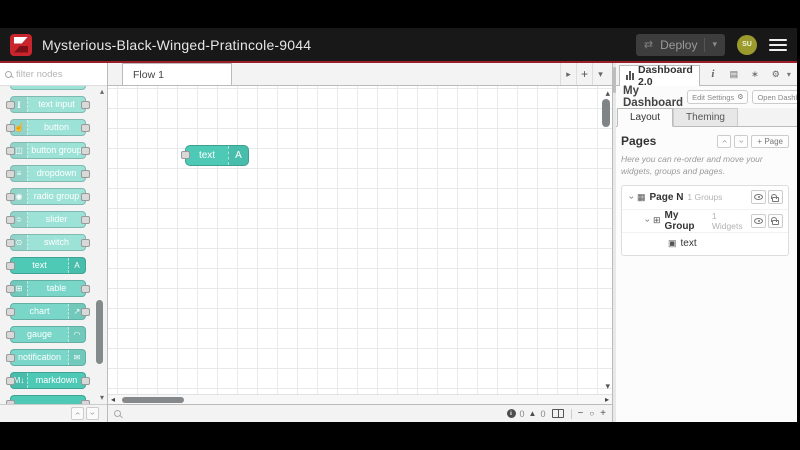 This screenshot has height=450, width=800. I want to click on canvas-hscrollbar-thumb, so click(153, 400).